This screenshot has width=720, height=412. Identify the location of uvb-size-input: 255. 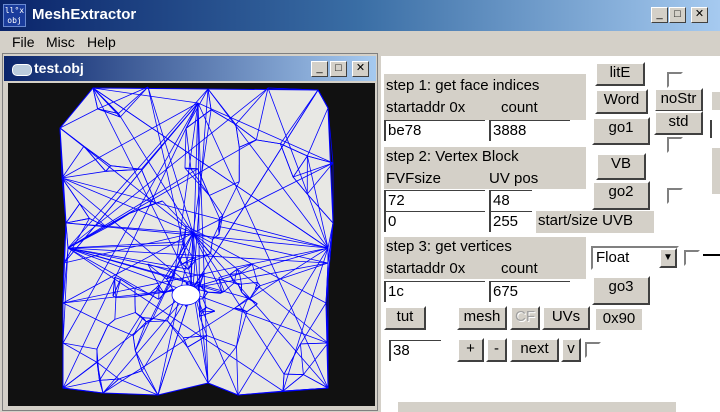
(510, 221).